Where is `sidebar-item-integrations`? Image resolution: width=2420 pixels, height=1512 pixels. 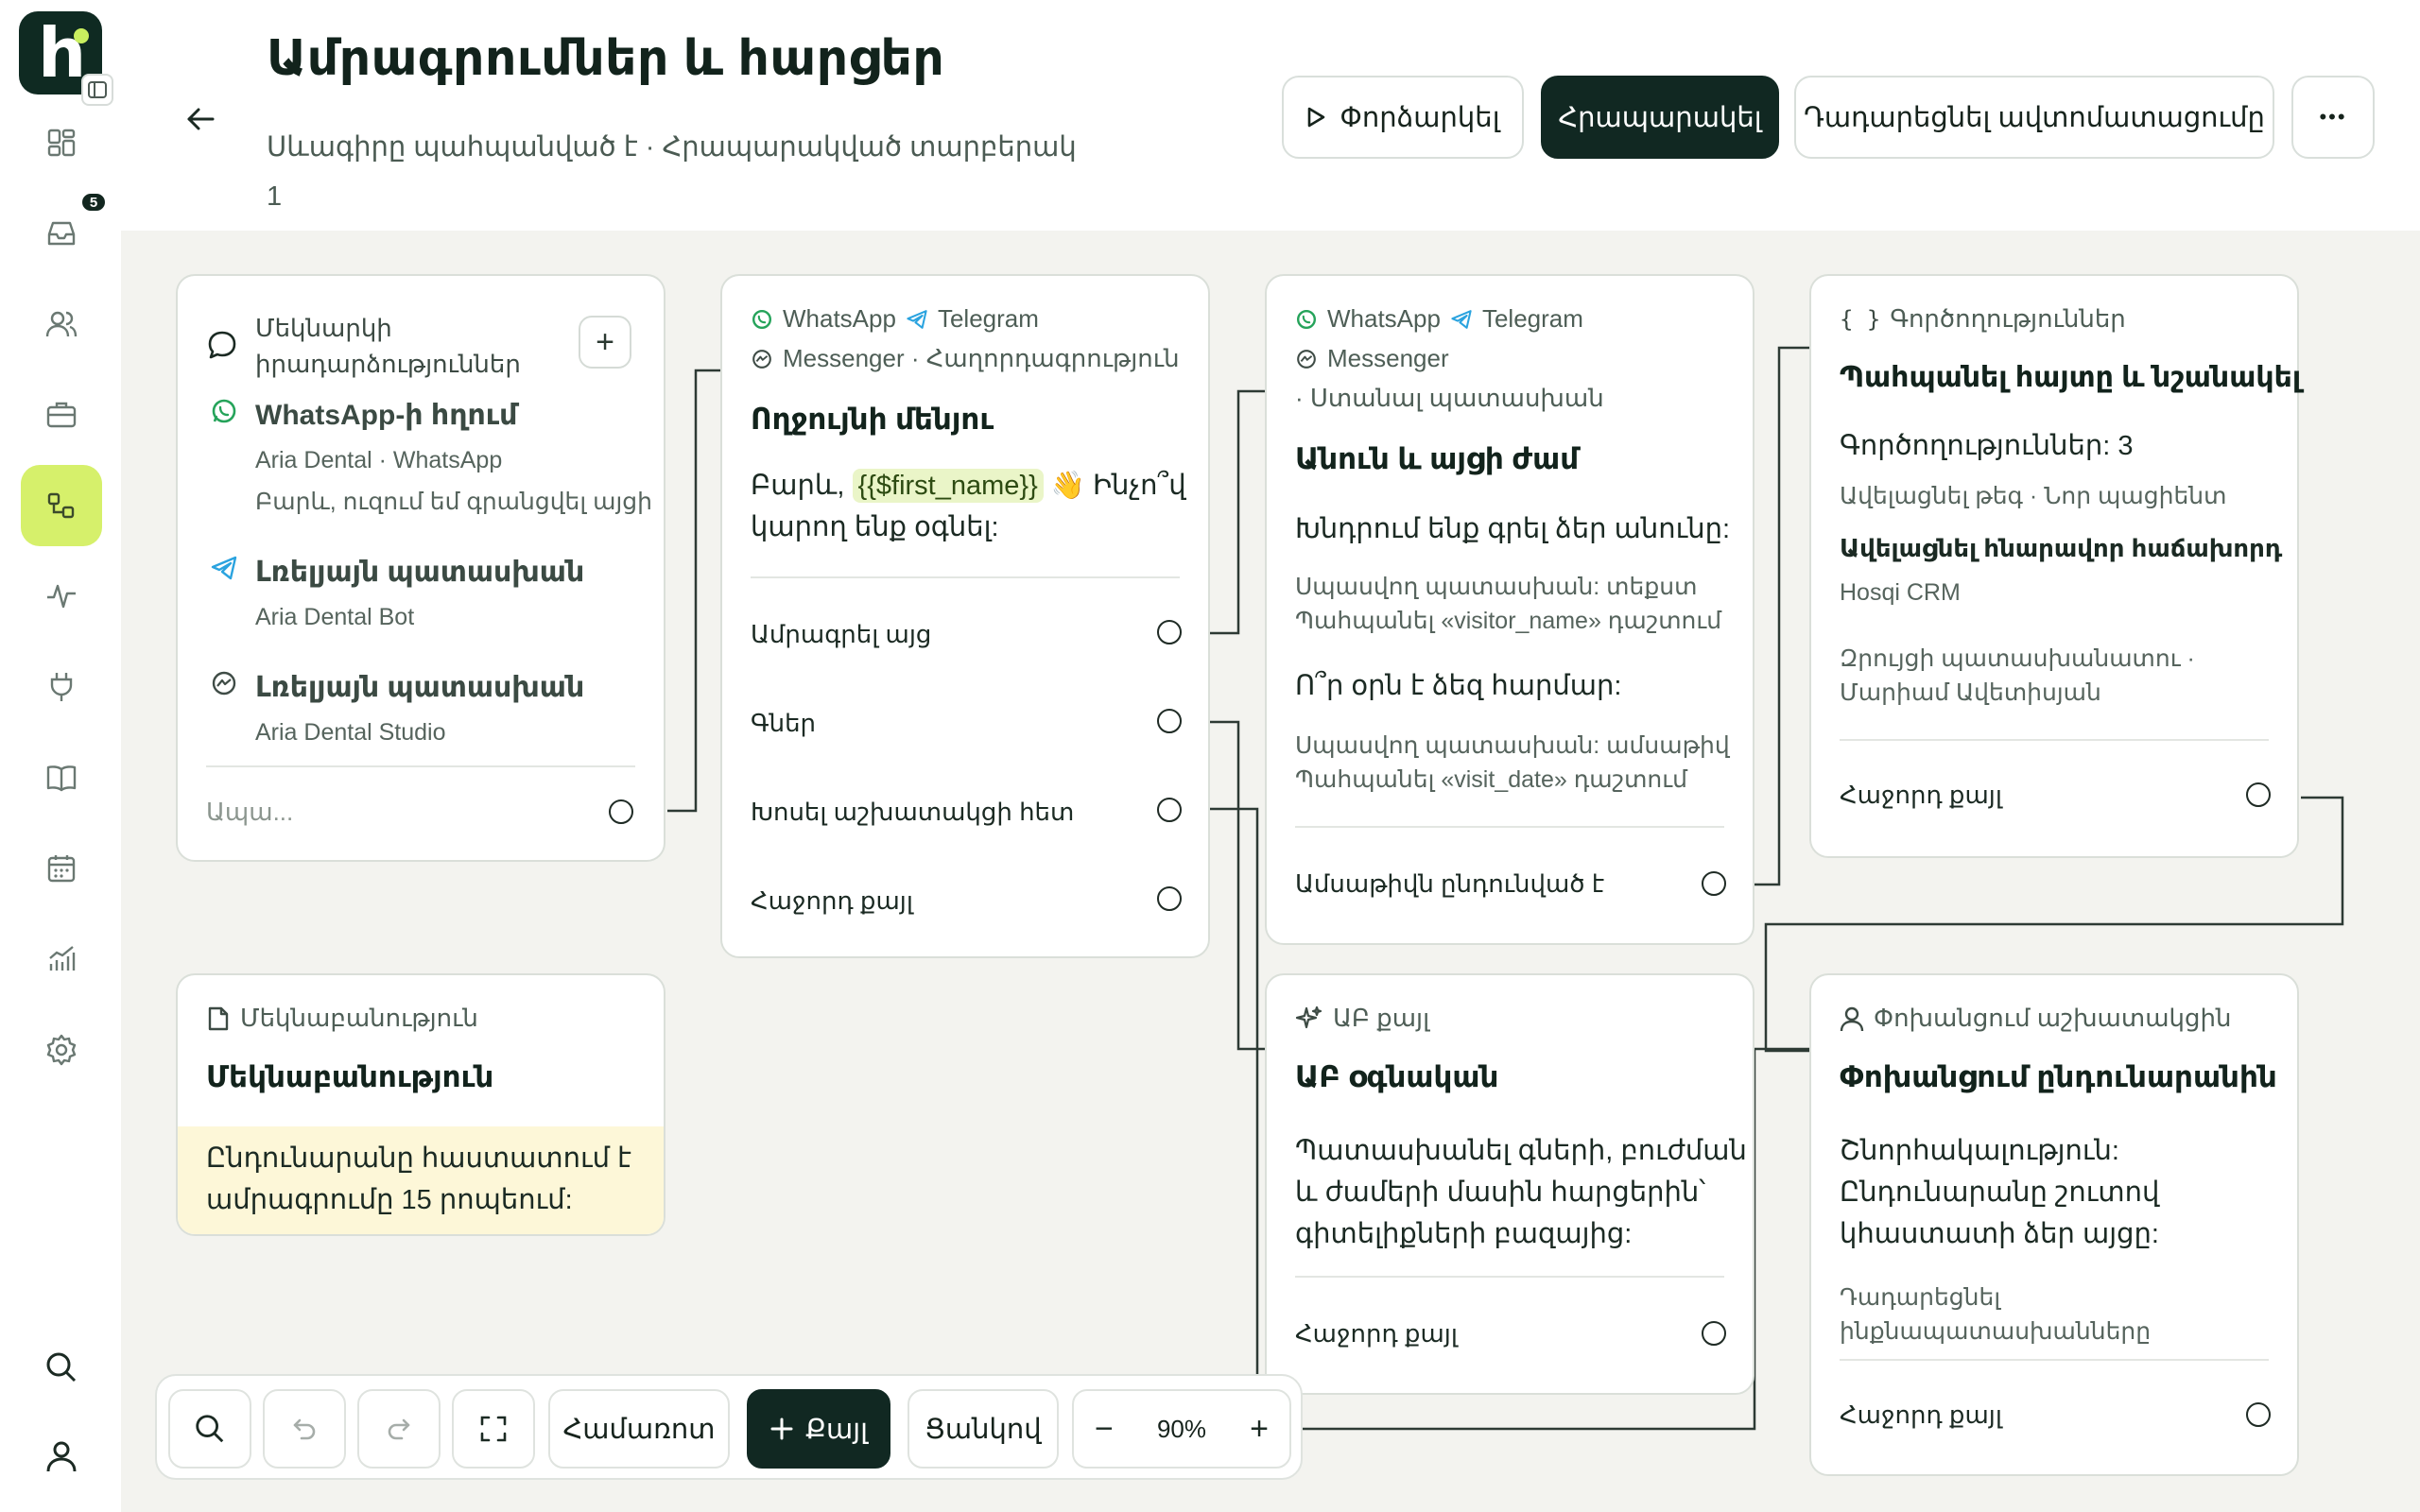
sidebar-item-integrations is located at coordinates (61, 687).